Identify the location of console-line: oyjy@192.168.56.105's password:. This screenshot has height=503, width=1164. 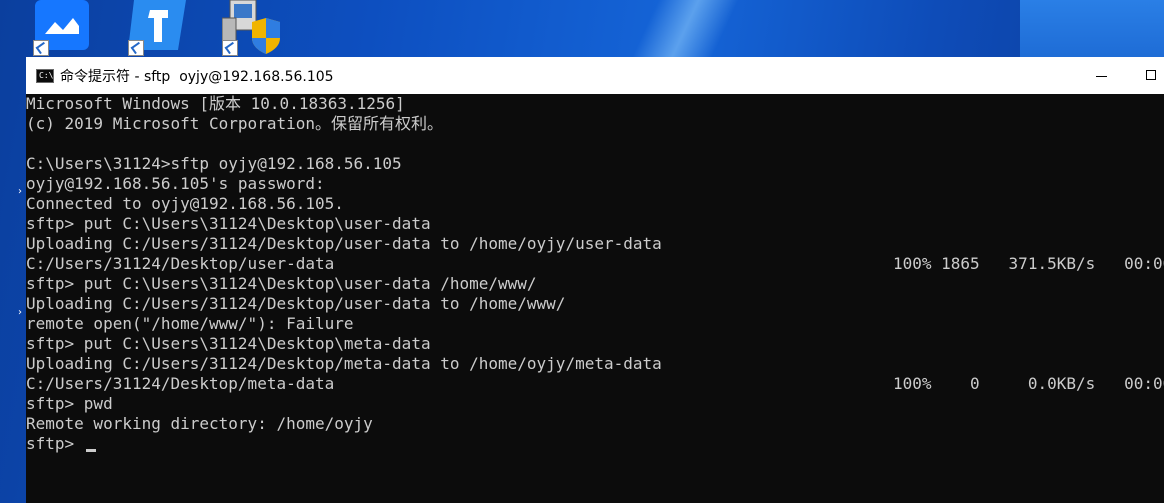
(175, 183).